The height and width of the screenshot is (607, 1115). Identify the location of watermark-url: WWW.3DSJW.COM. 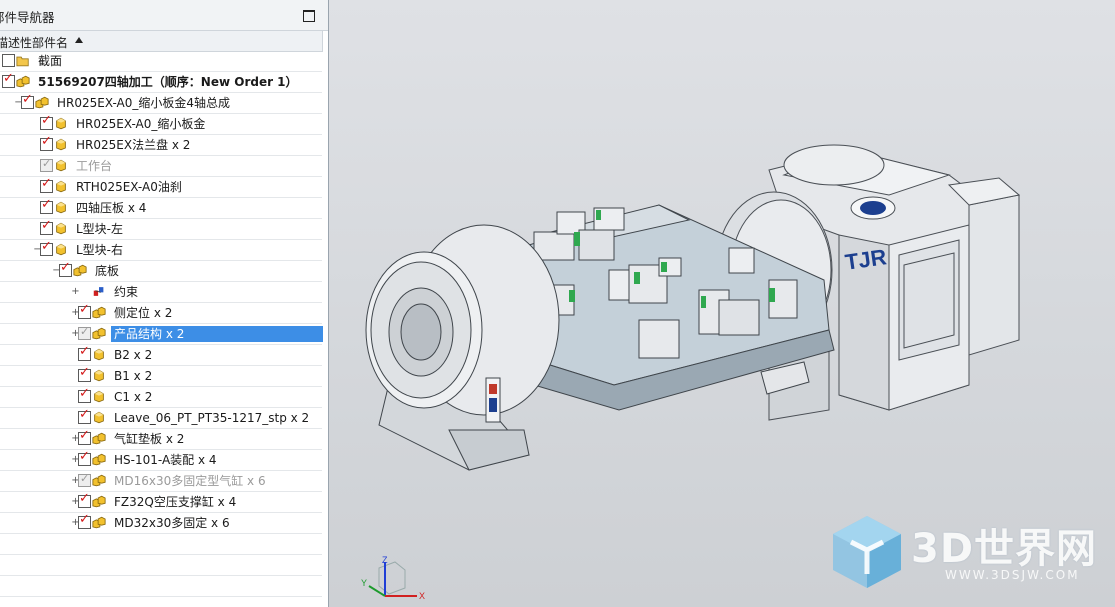
(1012, 575).